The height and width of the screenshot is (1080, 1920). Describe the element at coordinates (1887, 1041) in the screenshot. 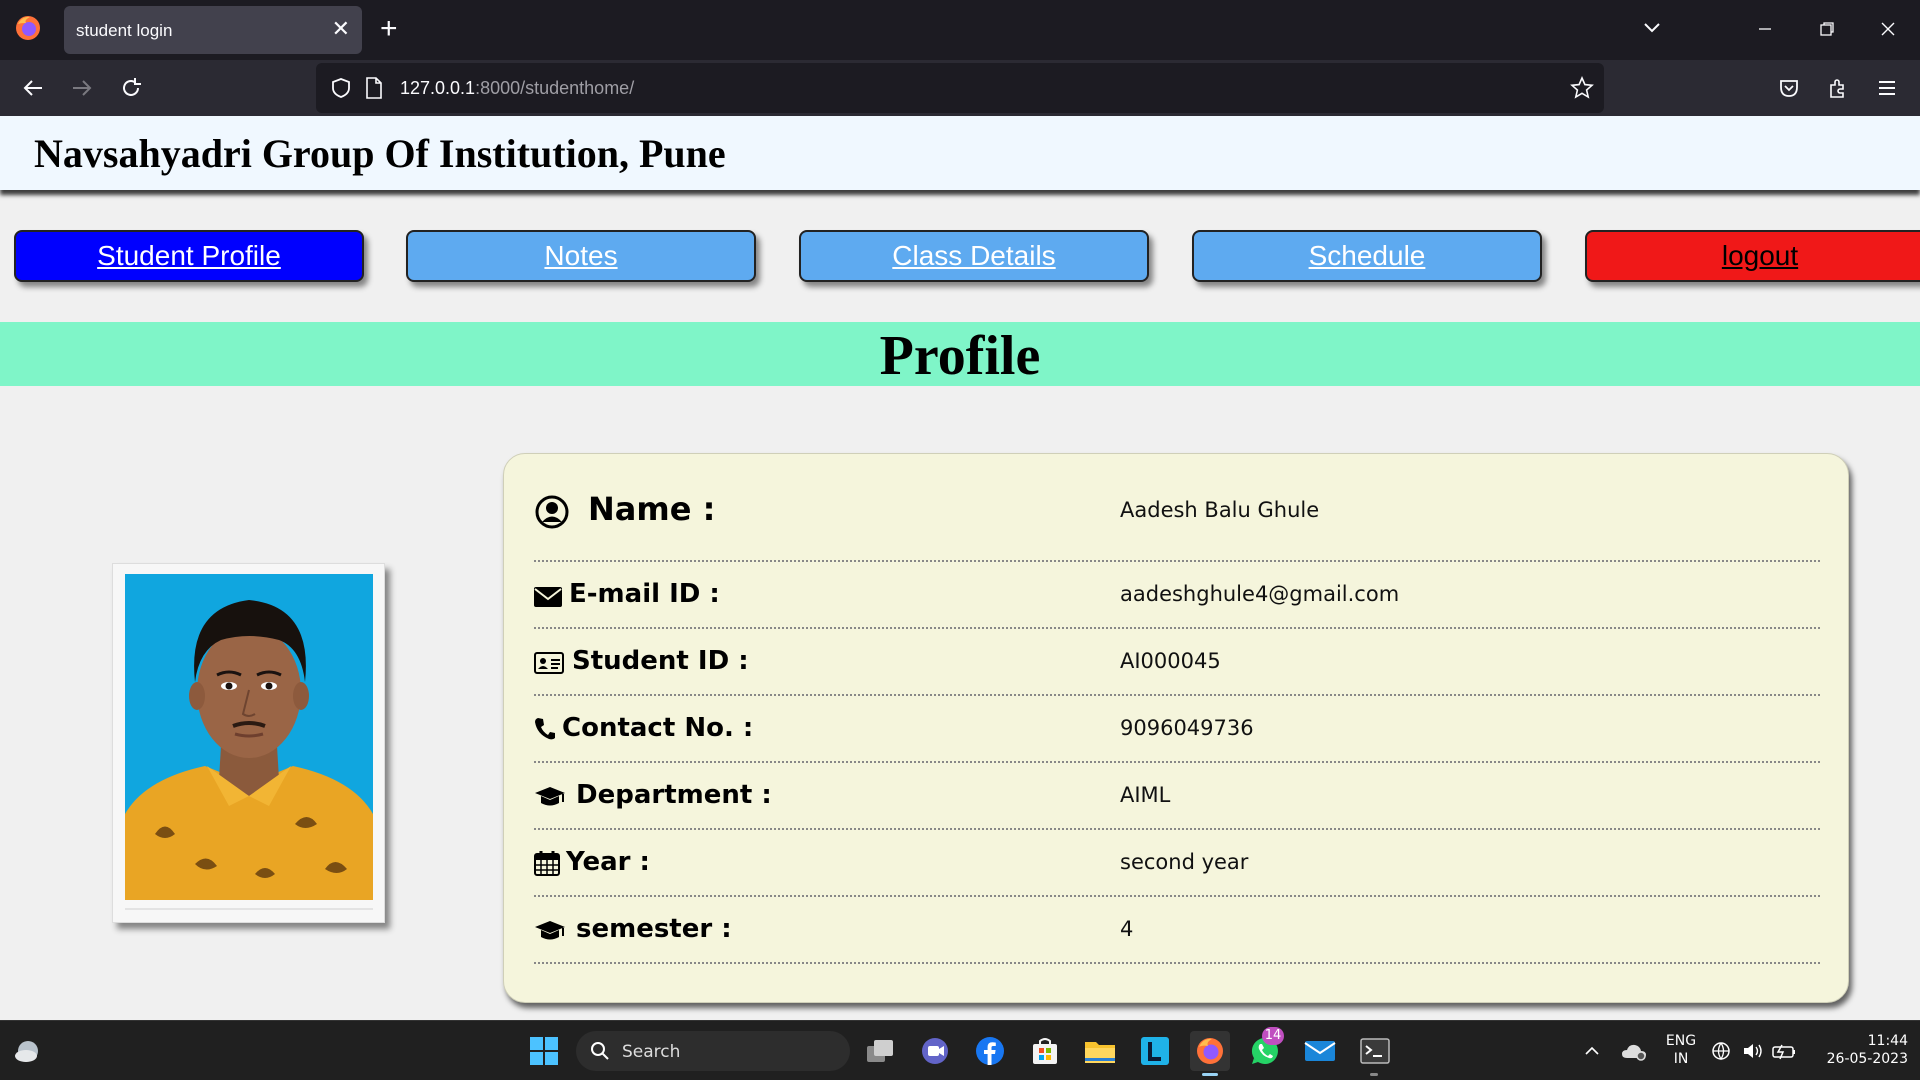

I see `clock-time: 11:44` at that location.